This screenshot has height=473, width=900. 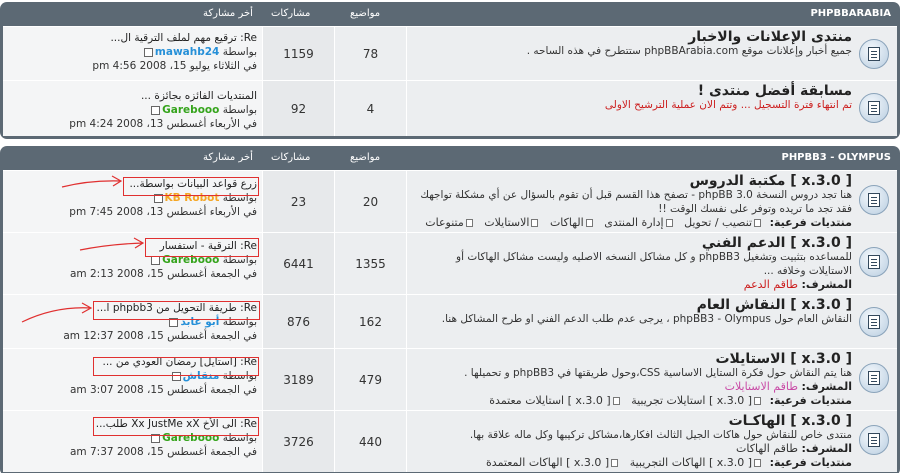 What do you see at coordinates (371, 441) in the screenshot?
I see `forum-topics-count: 440` at bounding box center [371, 441].